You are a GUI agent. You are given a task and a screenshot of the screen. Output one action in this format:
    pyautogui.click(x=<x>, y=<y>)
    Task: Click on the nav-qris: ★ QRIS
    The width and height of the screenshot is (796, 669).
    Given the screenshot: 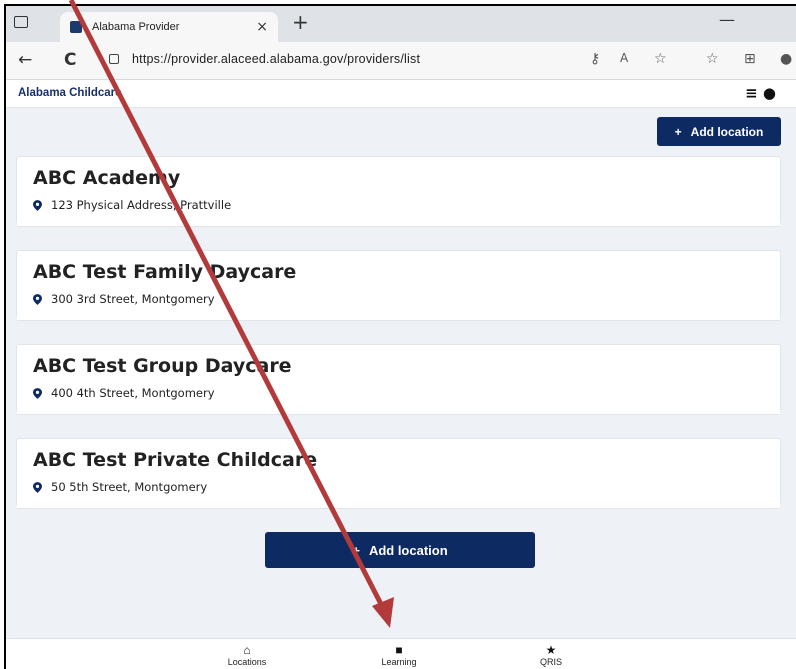 What is the action you would take?
    pyautogui.click(x=551, y=655)
    